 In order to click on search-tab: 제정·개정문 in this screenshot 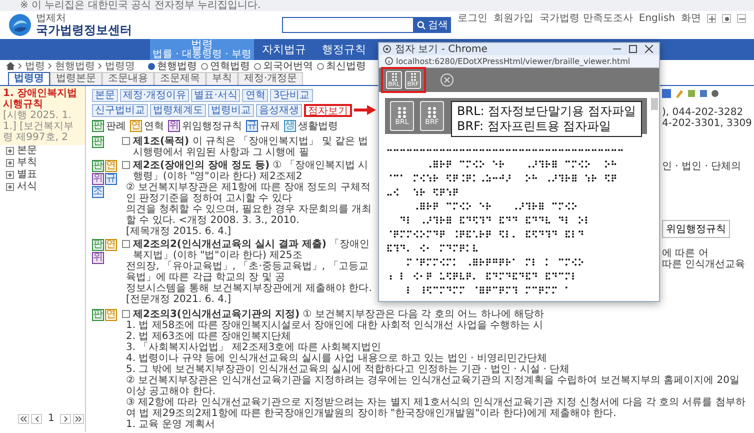, I will do `click(271, 78)`.